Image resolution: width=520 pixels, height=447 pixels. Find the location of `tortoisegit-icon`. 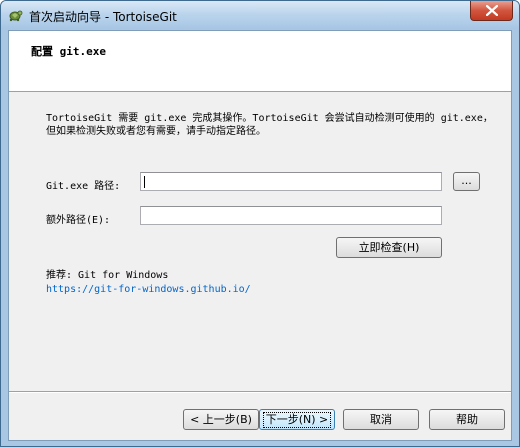

tortoisegit-icon is located at coordinates (15, 15).